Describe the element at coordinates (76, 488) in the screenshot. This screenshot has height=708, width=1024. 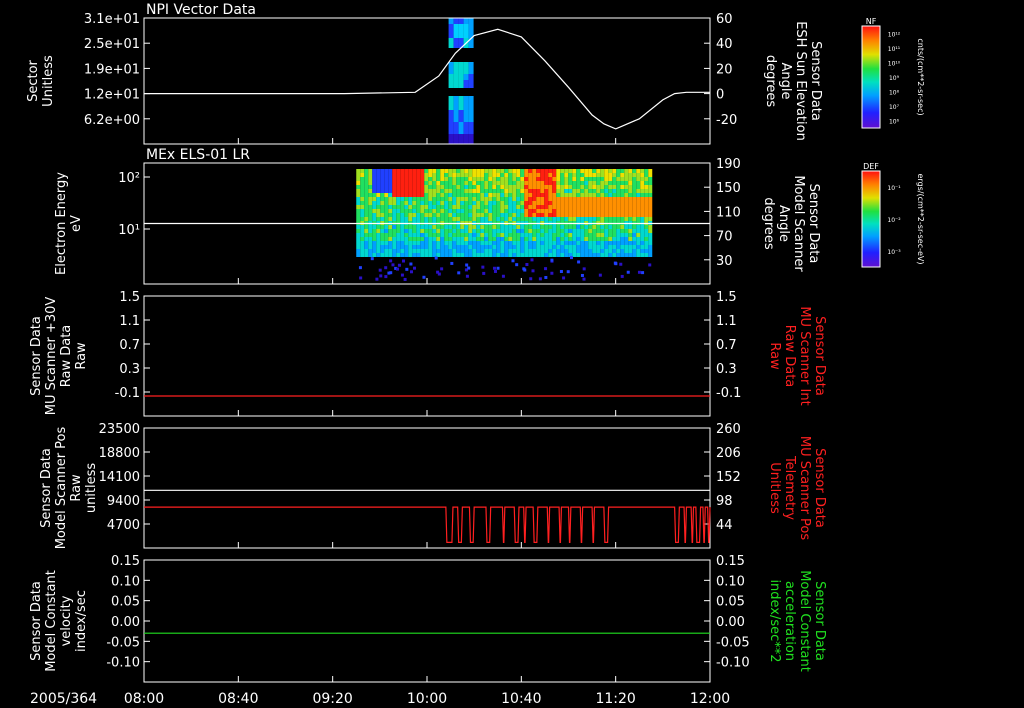
I see `left-axis-label-line: Raw` at that location.